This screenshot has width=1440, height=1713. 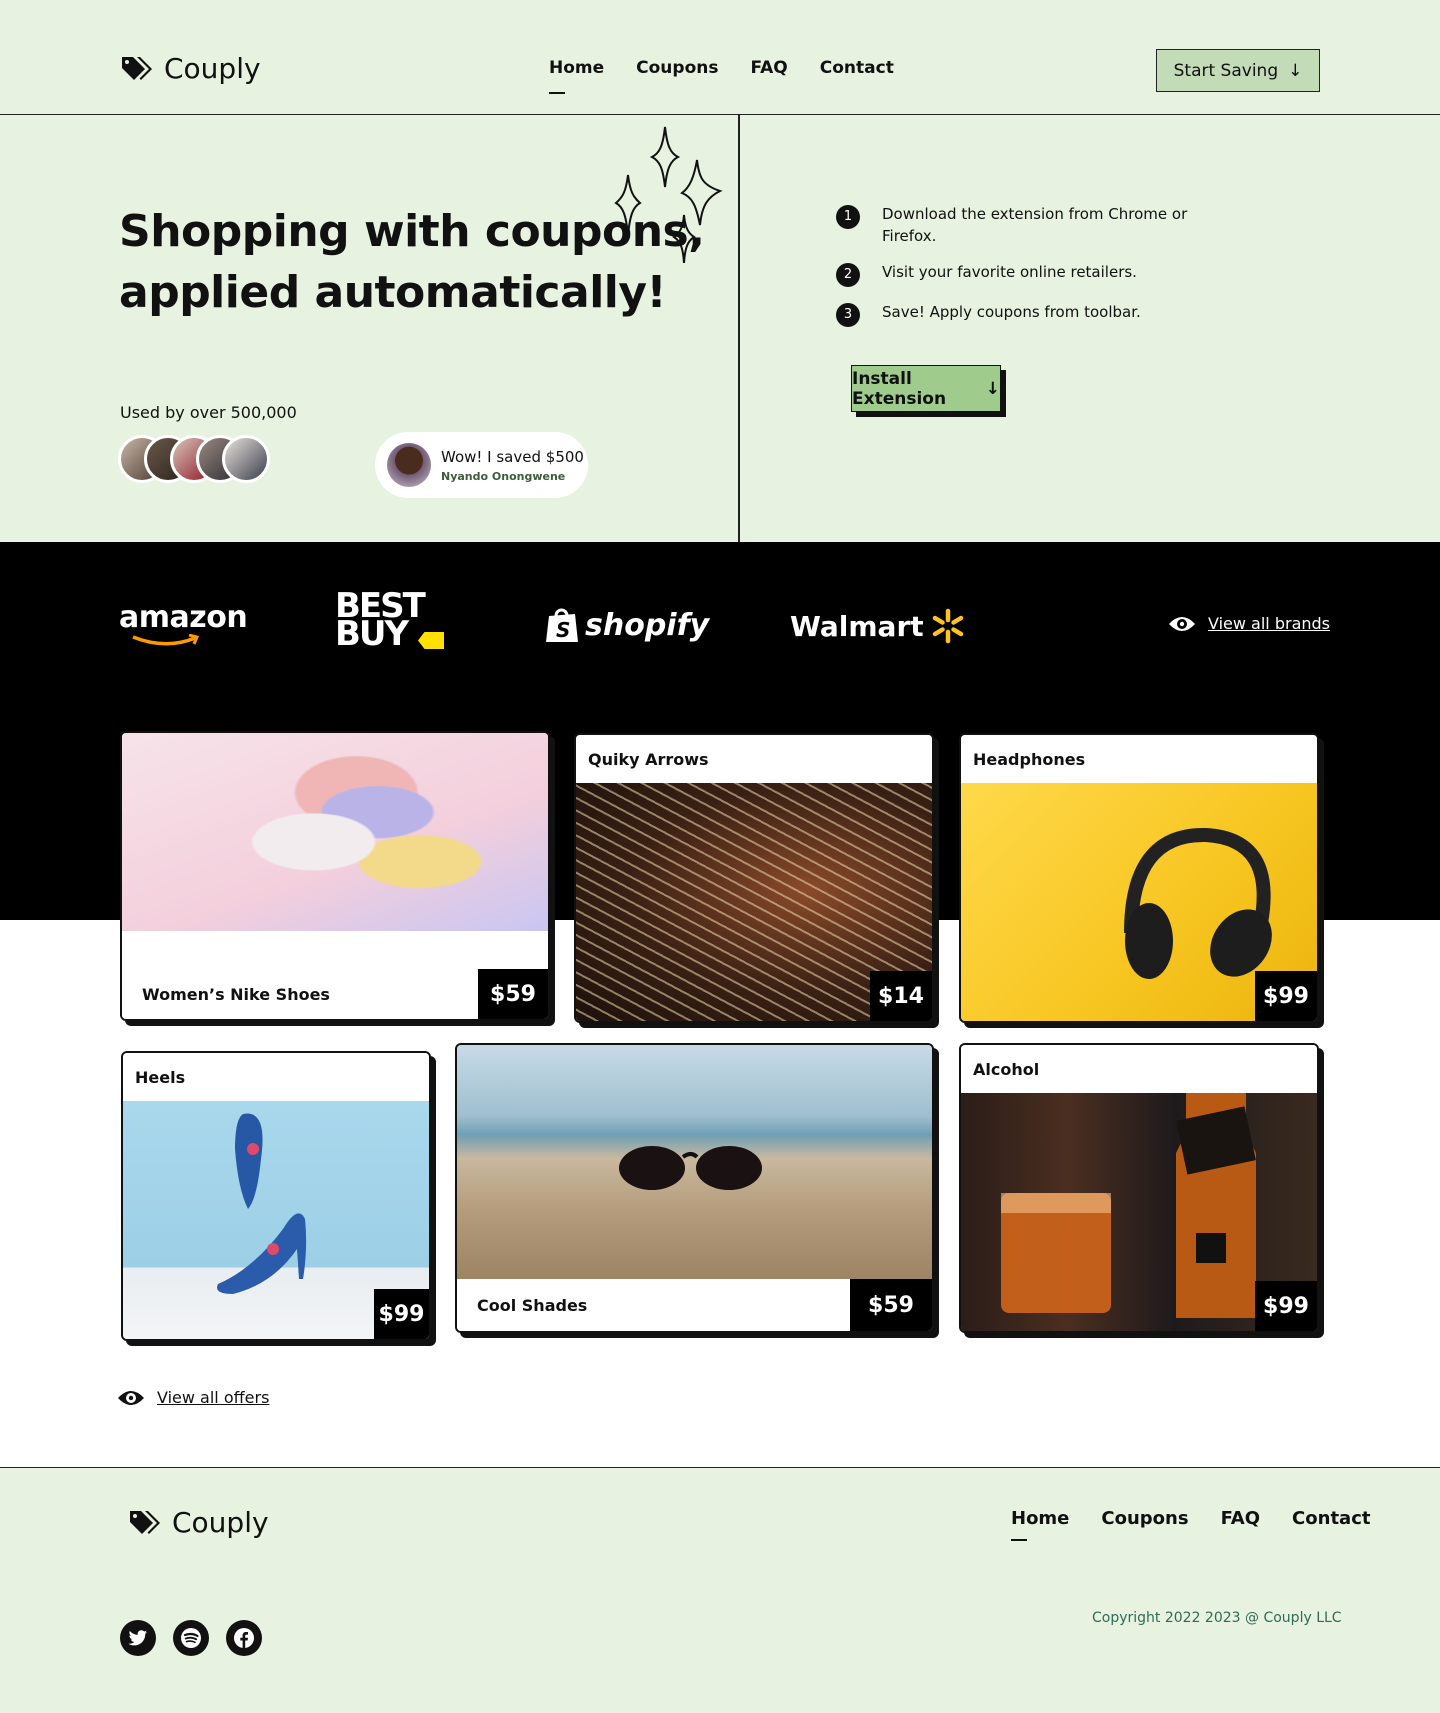 I want to click on view-all-offers-label: View all offers, so click(x=213, y=1397).